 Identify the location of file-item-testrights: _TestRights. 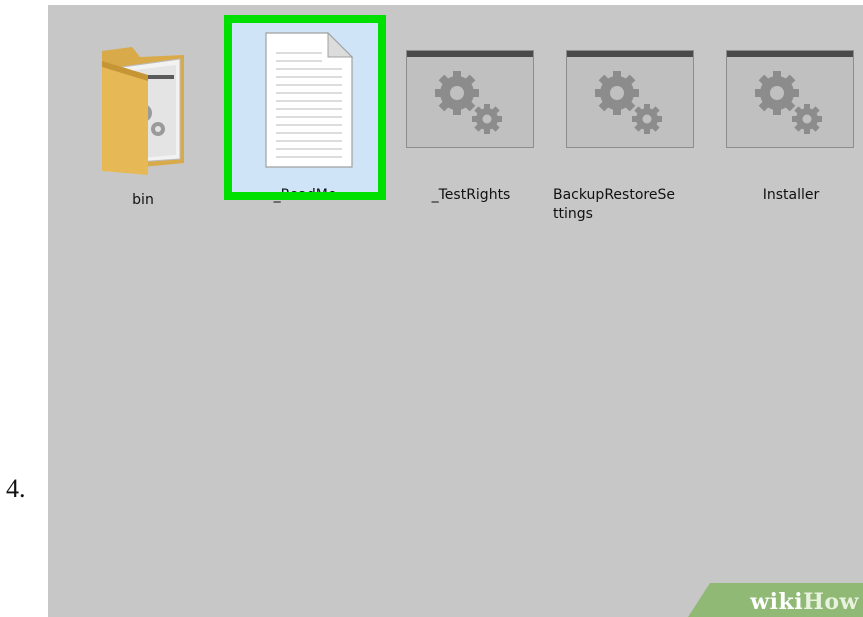
(471, 130).